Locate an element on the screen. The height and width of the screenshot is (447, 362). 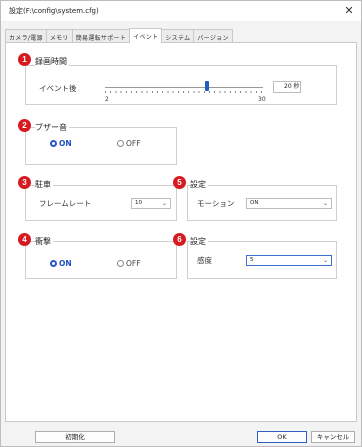
tab-version: バージョン is located at coordinates (213, 36).